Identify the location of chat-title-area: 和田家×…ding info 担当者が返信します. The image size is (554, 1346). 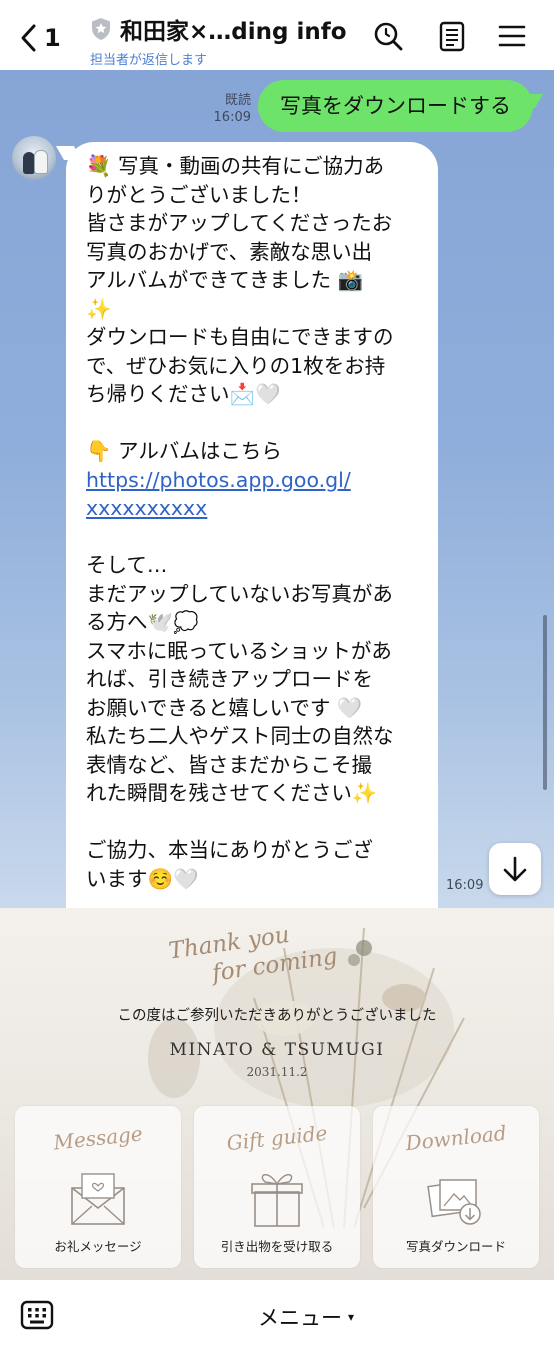
(222, 40).